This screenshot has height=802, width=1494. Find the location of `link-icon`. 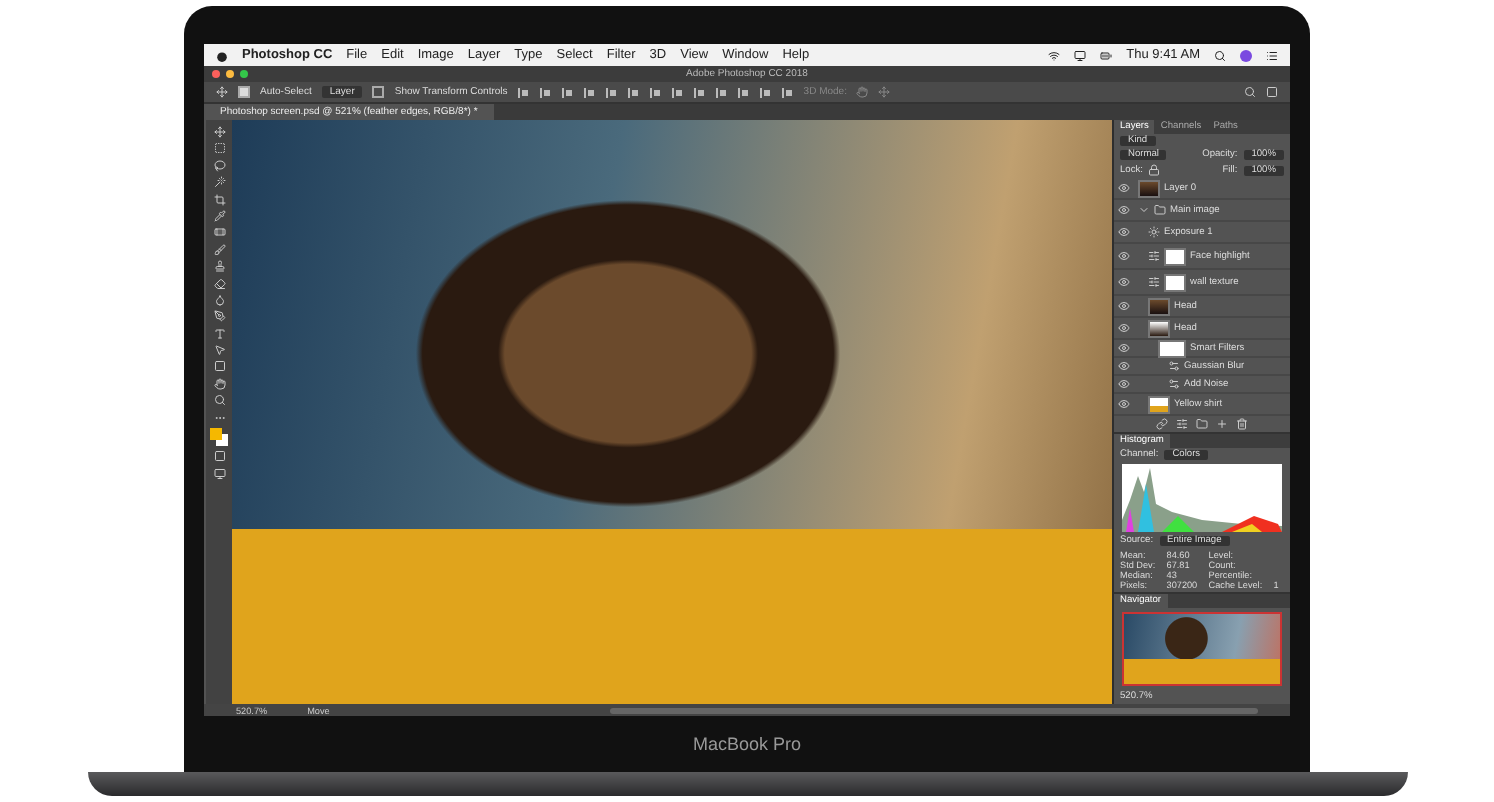

link-icon is located at coordinates (1162, 424).